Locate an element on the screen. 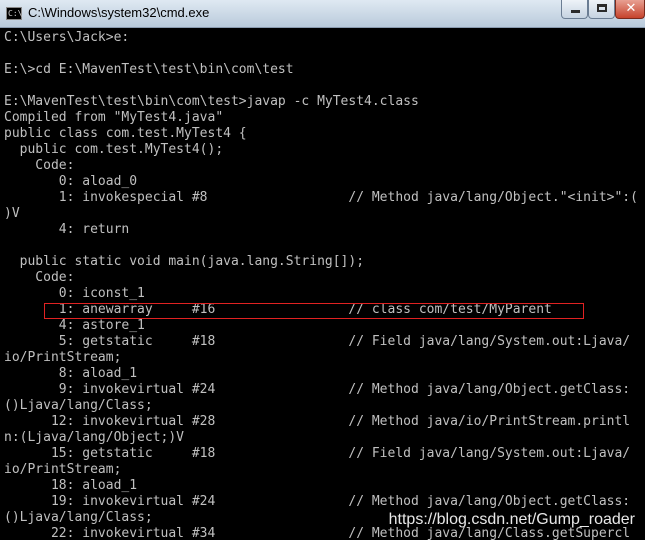 The width and height of the screenshot is (645, 540). console-line: C:\Users\Jack>e: is located at coordinates (67, 37).